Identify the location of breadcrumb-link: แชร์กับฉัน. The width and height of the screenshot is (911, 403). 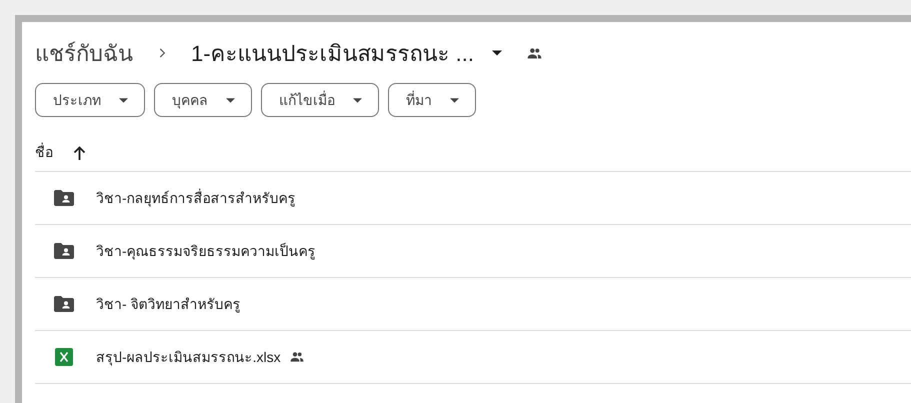
(84, 53).